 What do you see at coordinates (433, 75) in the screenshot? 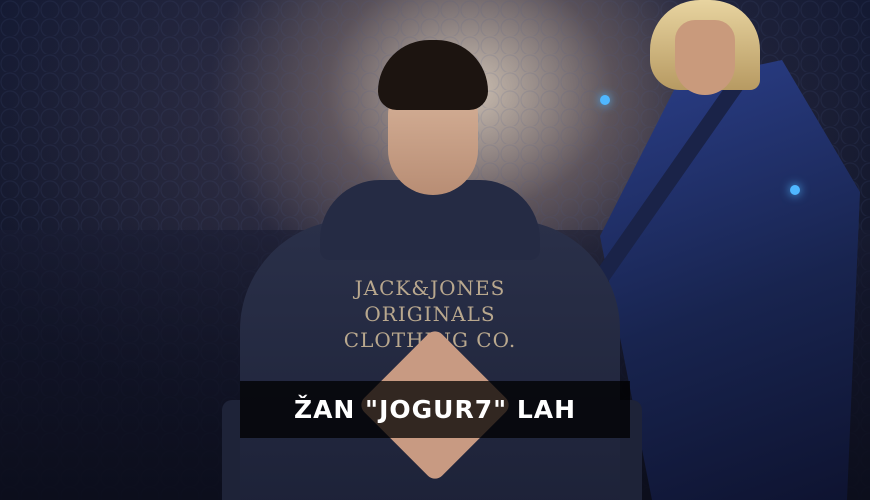
I see `player-hair` at bounding box center [433, 75].